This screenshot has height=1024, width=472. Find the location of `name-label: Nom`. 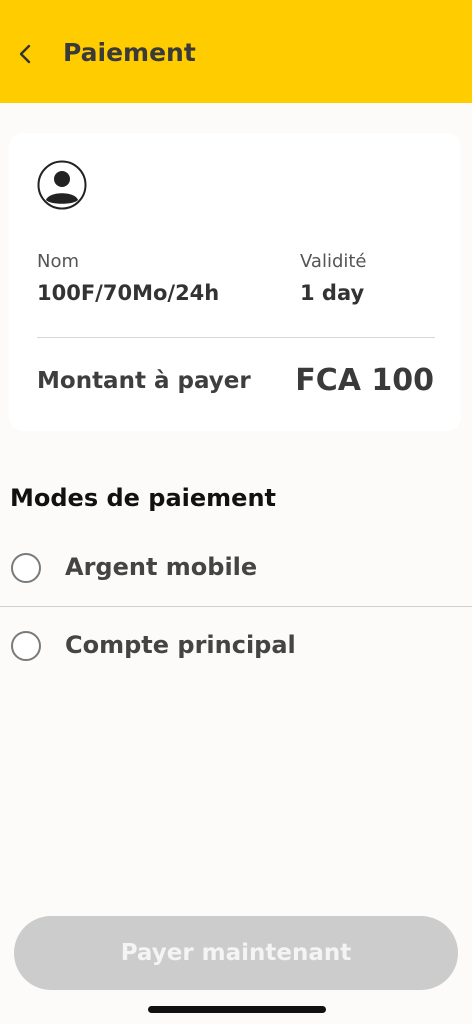

name-label: Nom is located at coordinates (58, 261).